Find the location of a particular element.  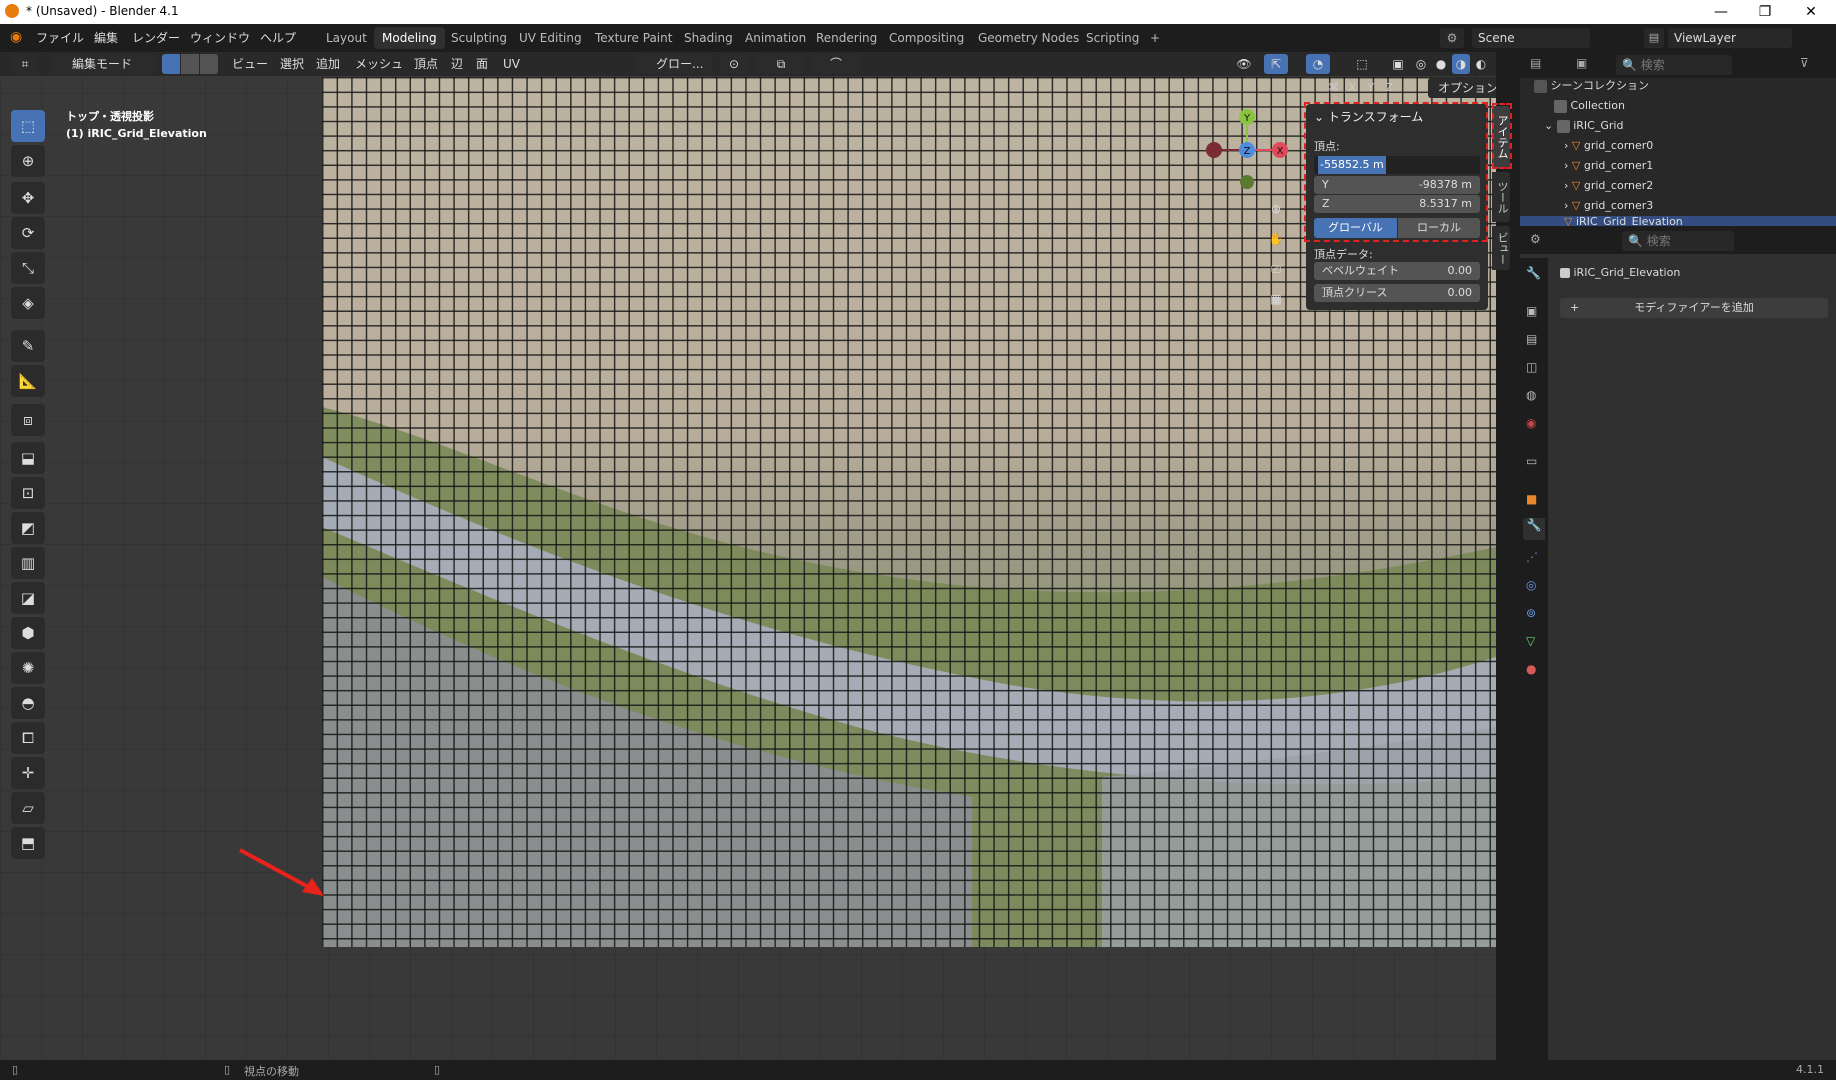

maximize-button: ❐ is located at coordinates (1765, 12).